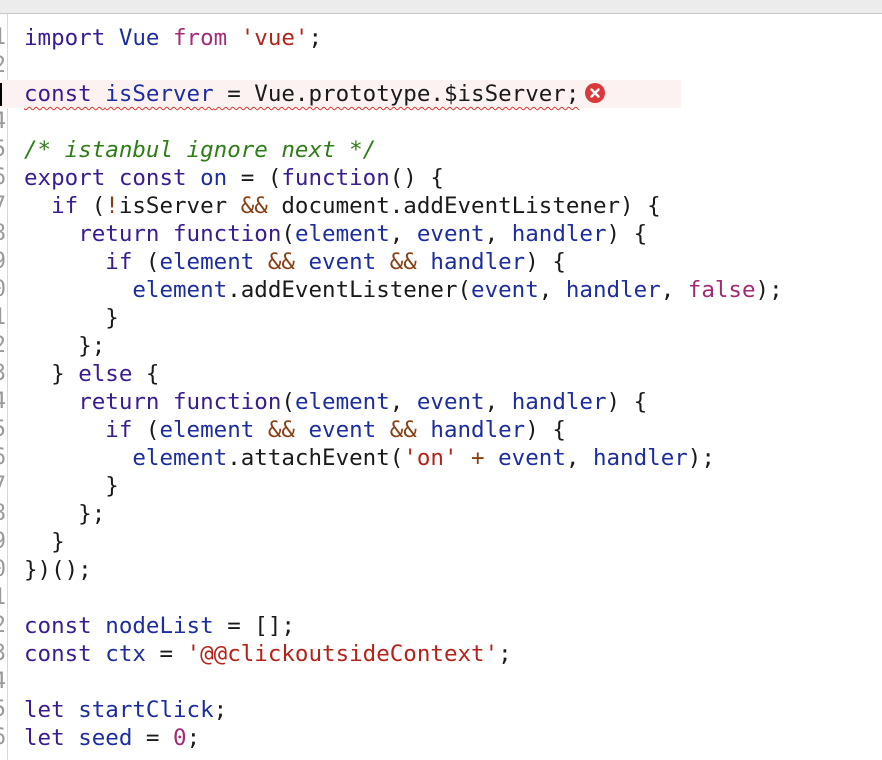  I want to click on code-token: /* istanbul ignore next */, so click(200, 150).